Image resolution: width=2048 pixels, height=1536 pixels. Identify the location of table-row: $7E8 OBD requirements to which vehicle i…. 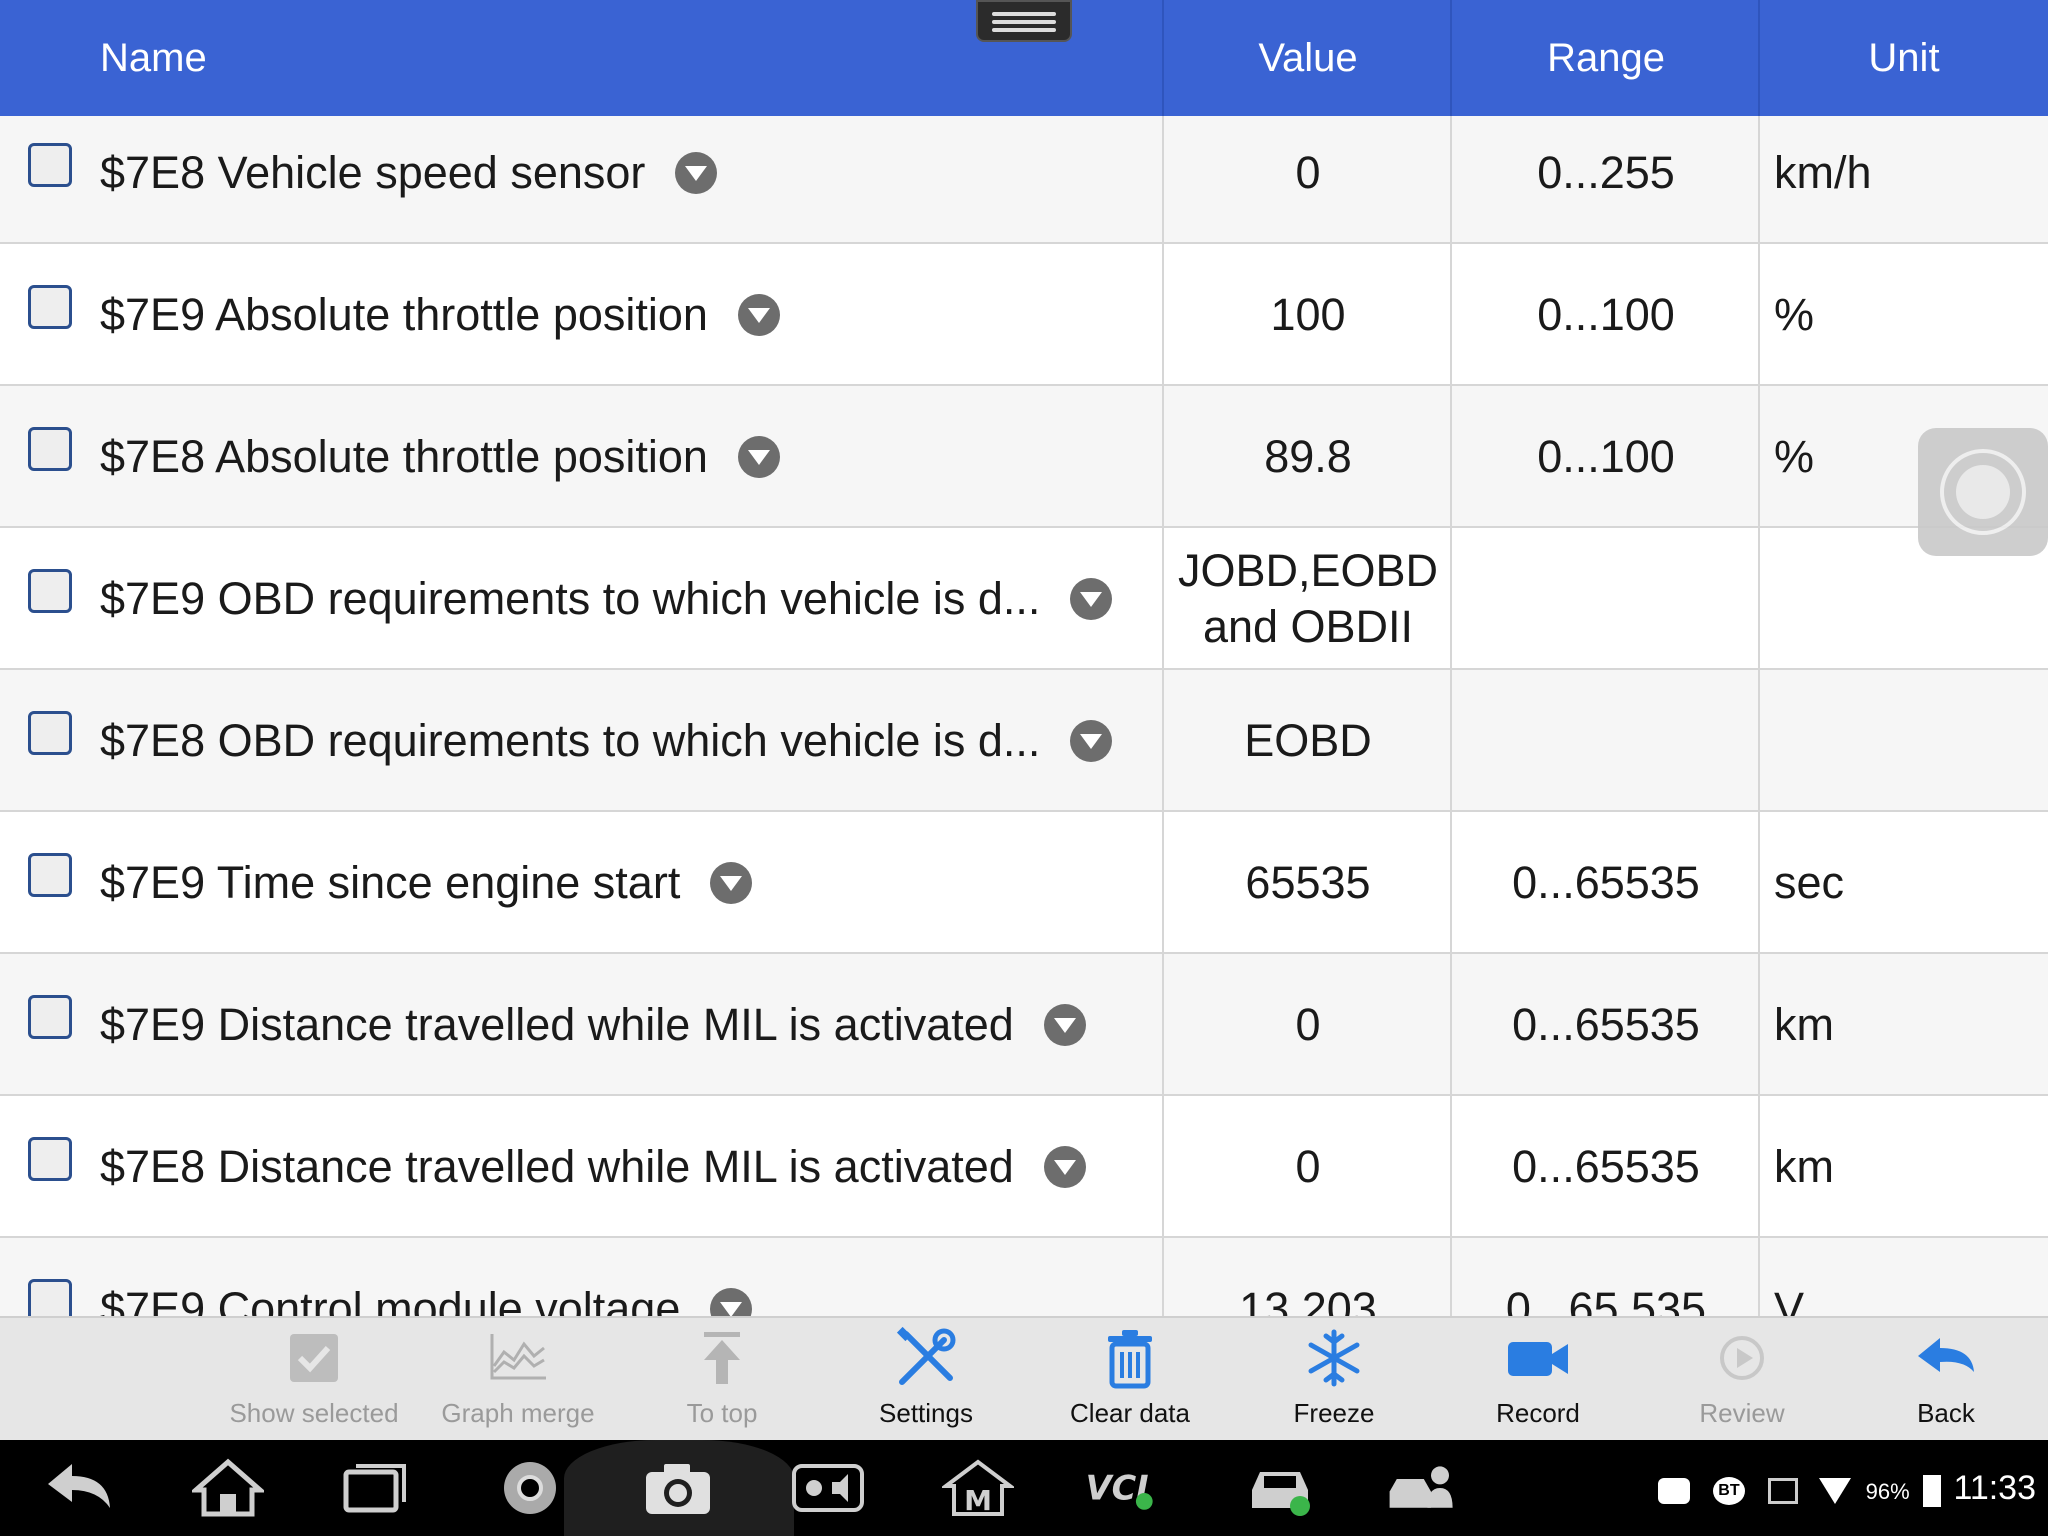
(1024, 741).